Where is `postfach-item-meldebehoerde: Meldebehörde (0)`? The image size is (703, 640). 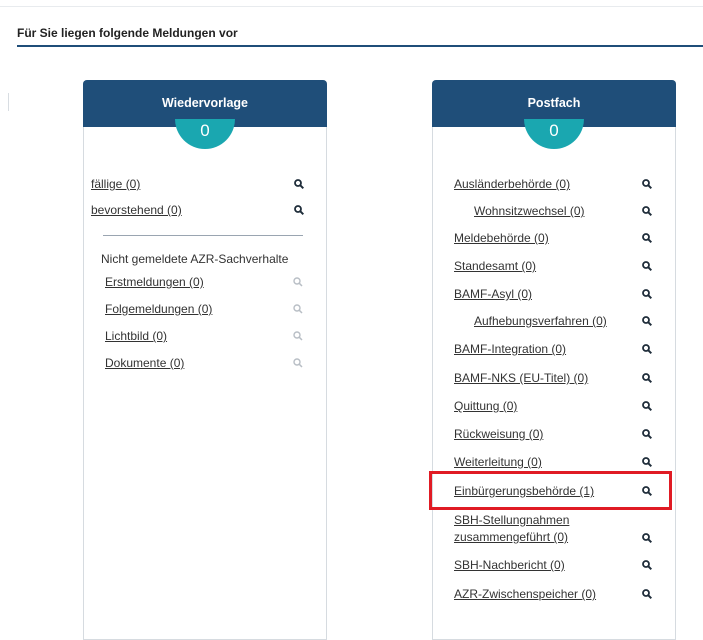 postfach-item-meldebehoerde: Meldebehörde (0) is located at coordinates (561, 238).